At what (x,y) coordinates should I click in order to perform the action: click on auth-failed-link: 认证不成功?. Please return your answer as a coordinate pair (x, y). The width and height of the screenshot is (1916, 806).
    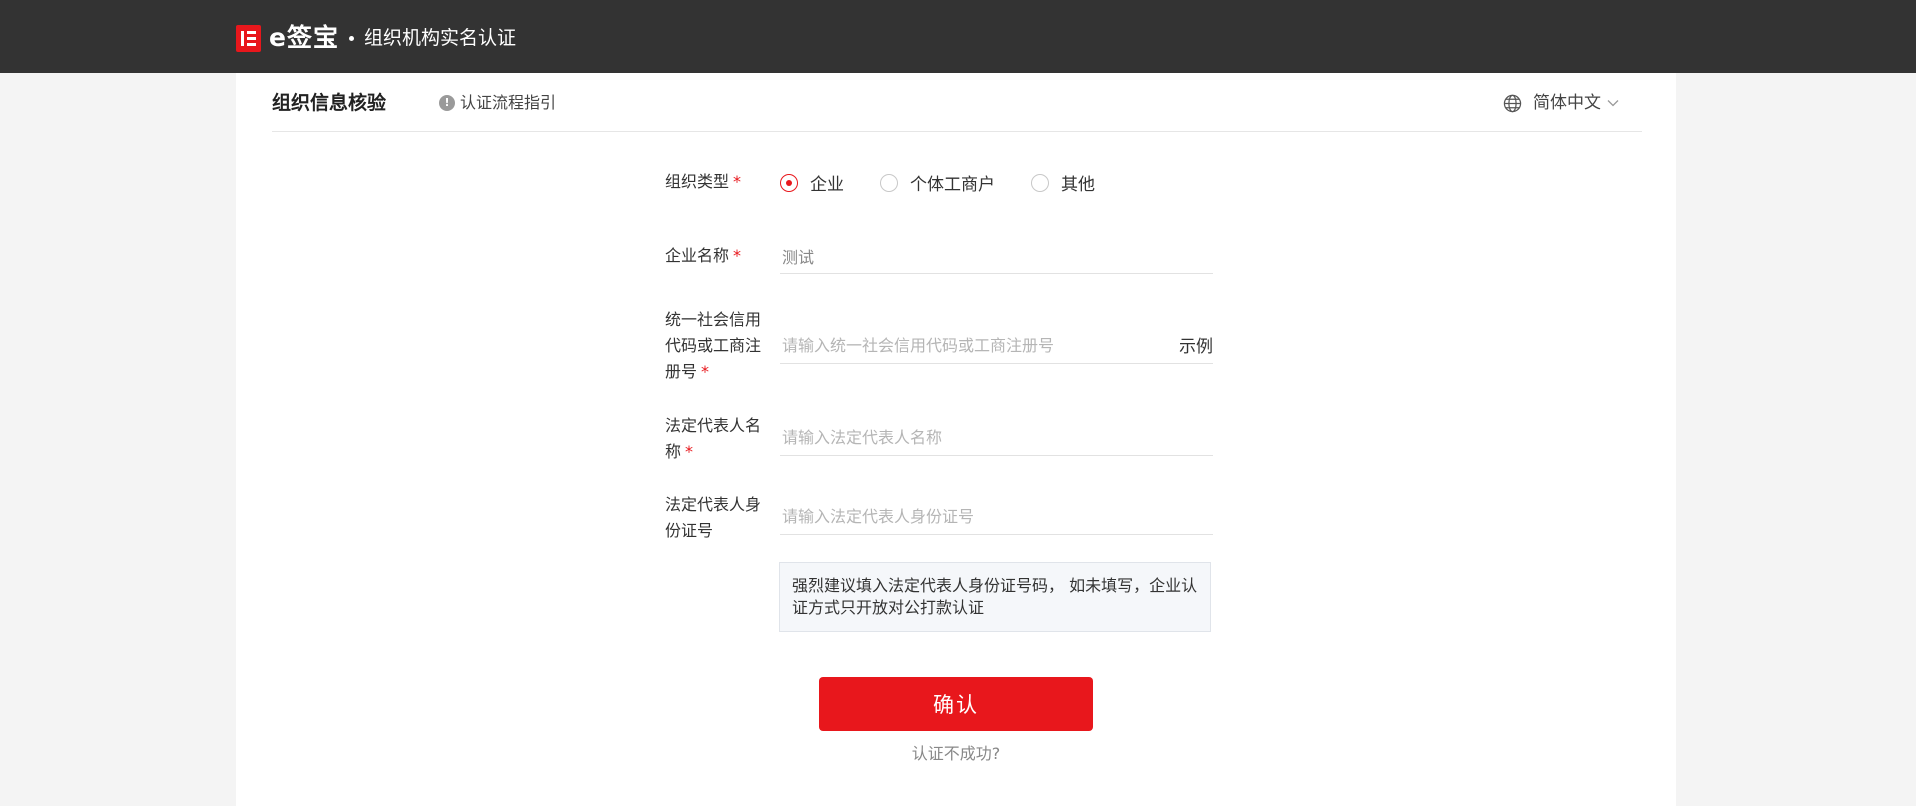
    Looking at the image, I should click on (956, 754).